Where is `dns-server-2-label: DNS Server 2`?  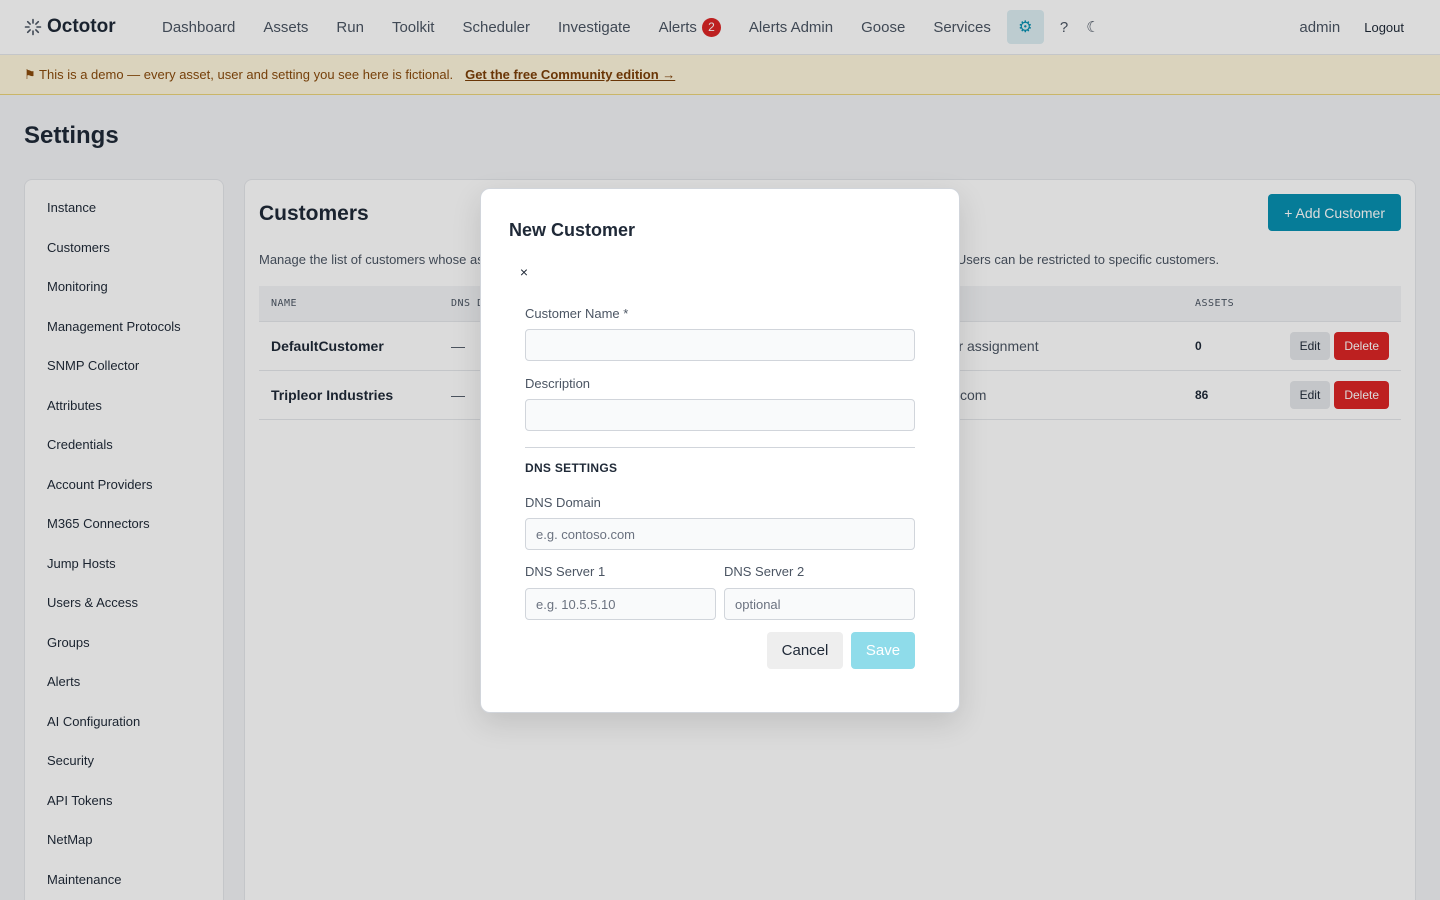
dns-server-2-label: DNS Server 2 is located at coordinates (764, 571).